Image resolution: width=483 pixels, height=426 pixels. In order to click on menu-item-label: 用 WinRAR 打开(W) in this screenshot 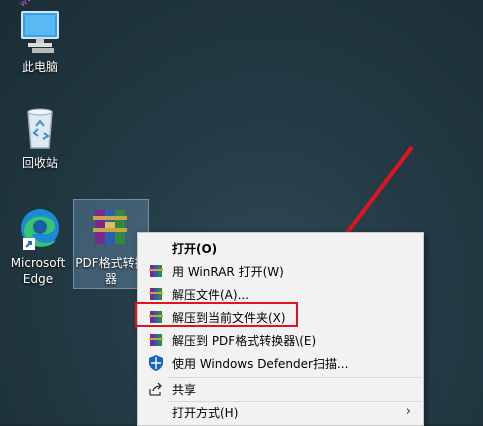, I will do `click(228, 272)`.